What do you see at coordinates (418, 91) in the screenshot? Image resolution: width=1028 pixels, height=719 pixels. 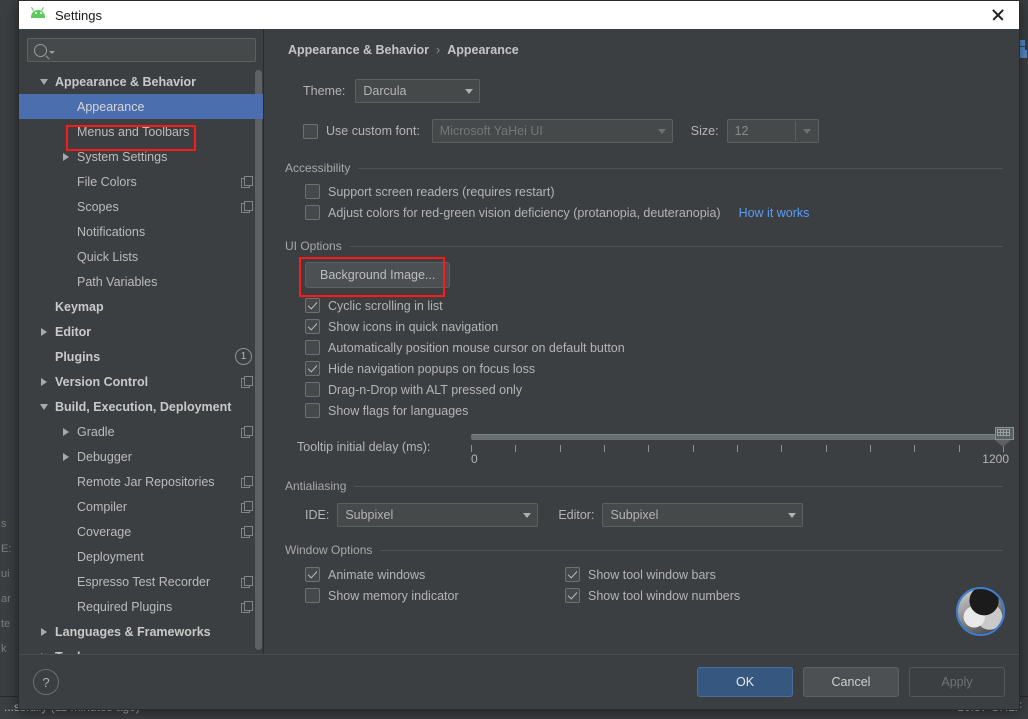 I see `theme-dropdown: Darcula` at bounding box center [418, 91].